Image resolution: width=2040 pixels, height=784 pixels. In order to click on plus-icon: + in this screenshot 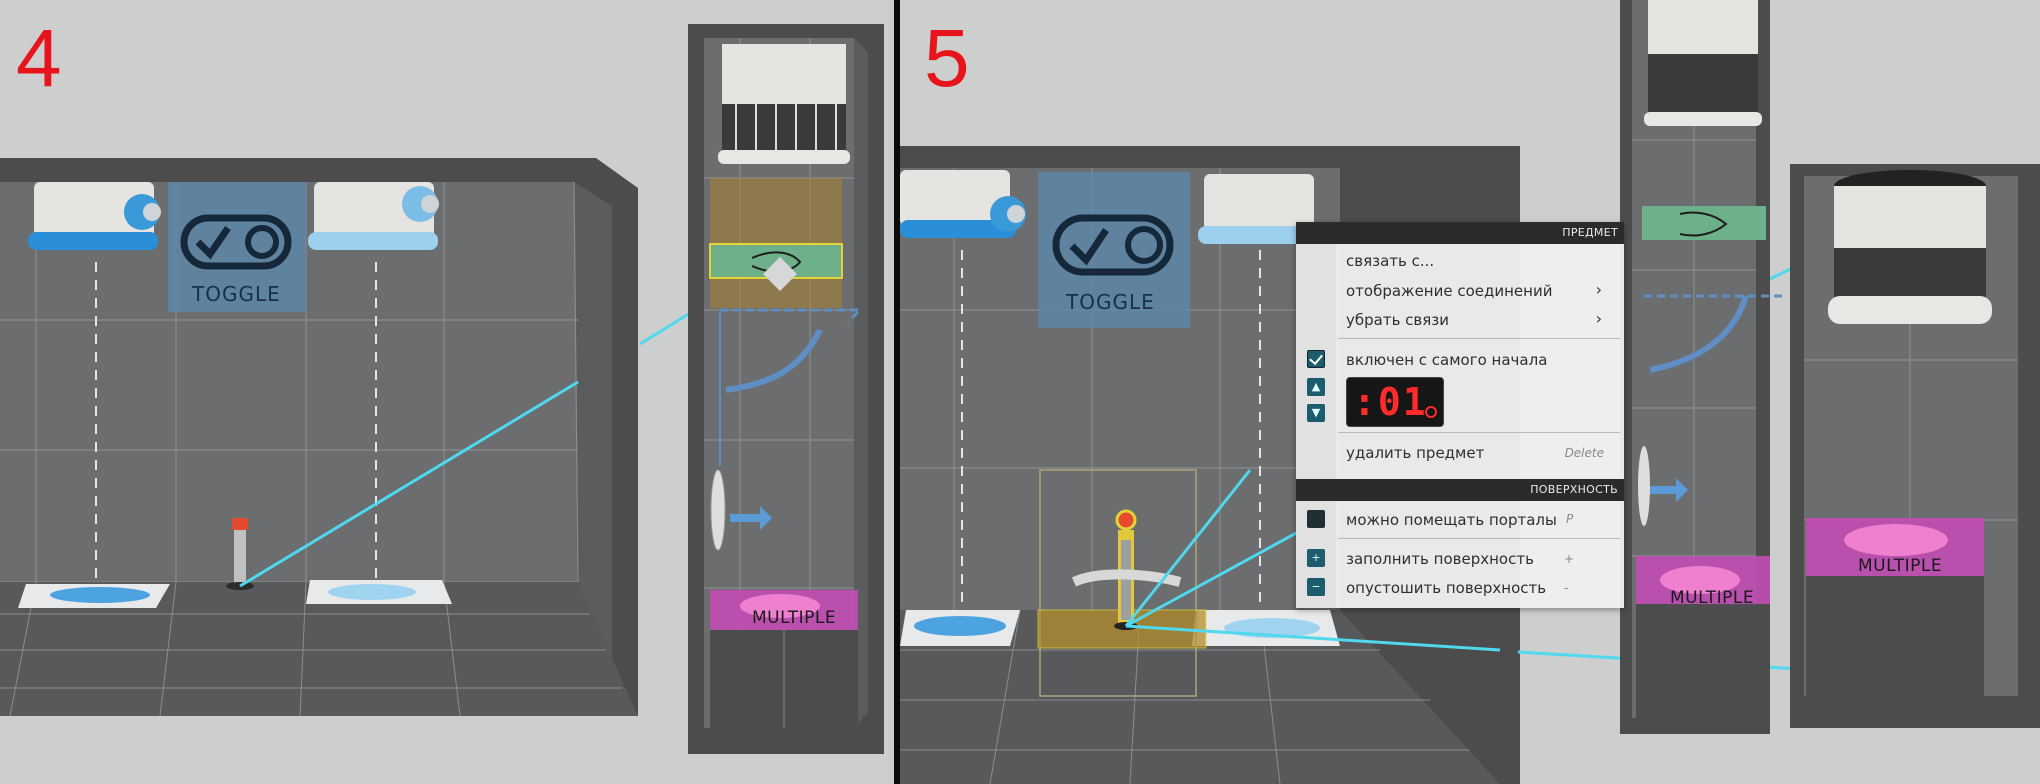, I will do `click(1316, 558)`.